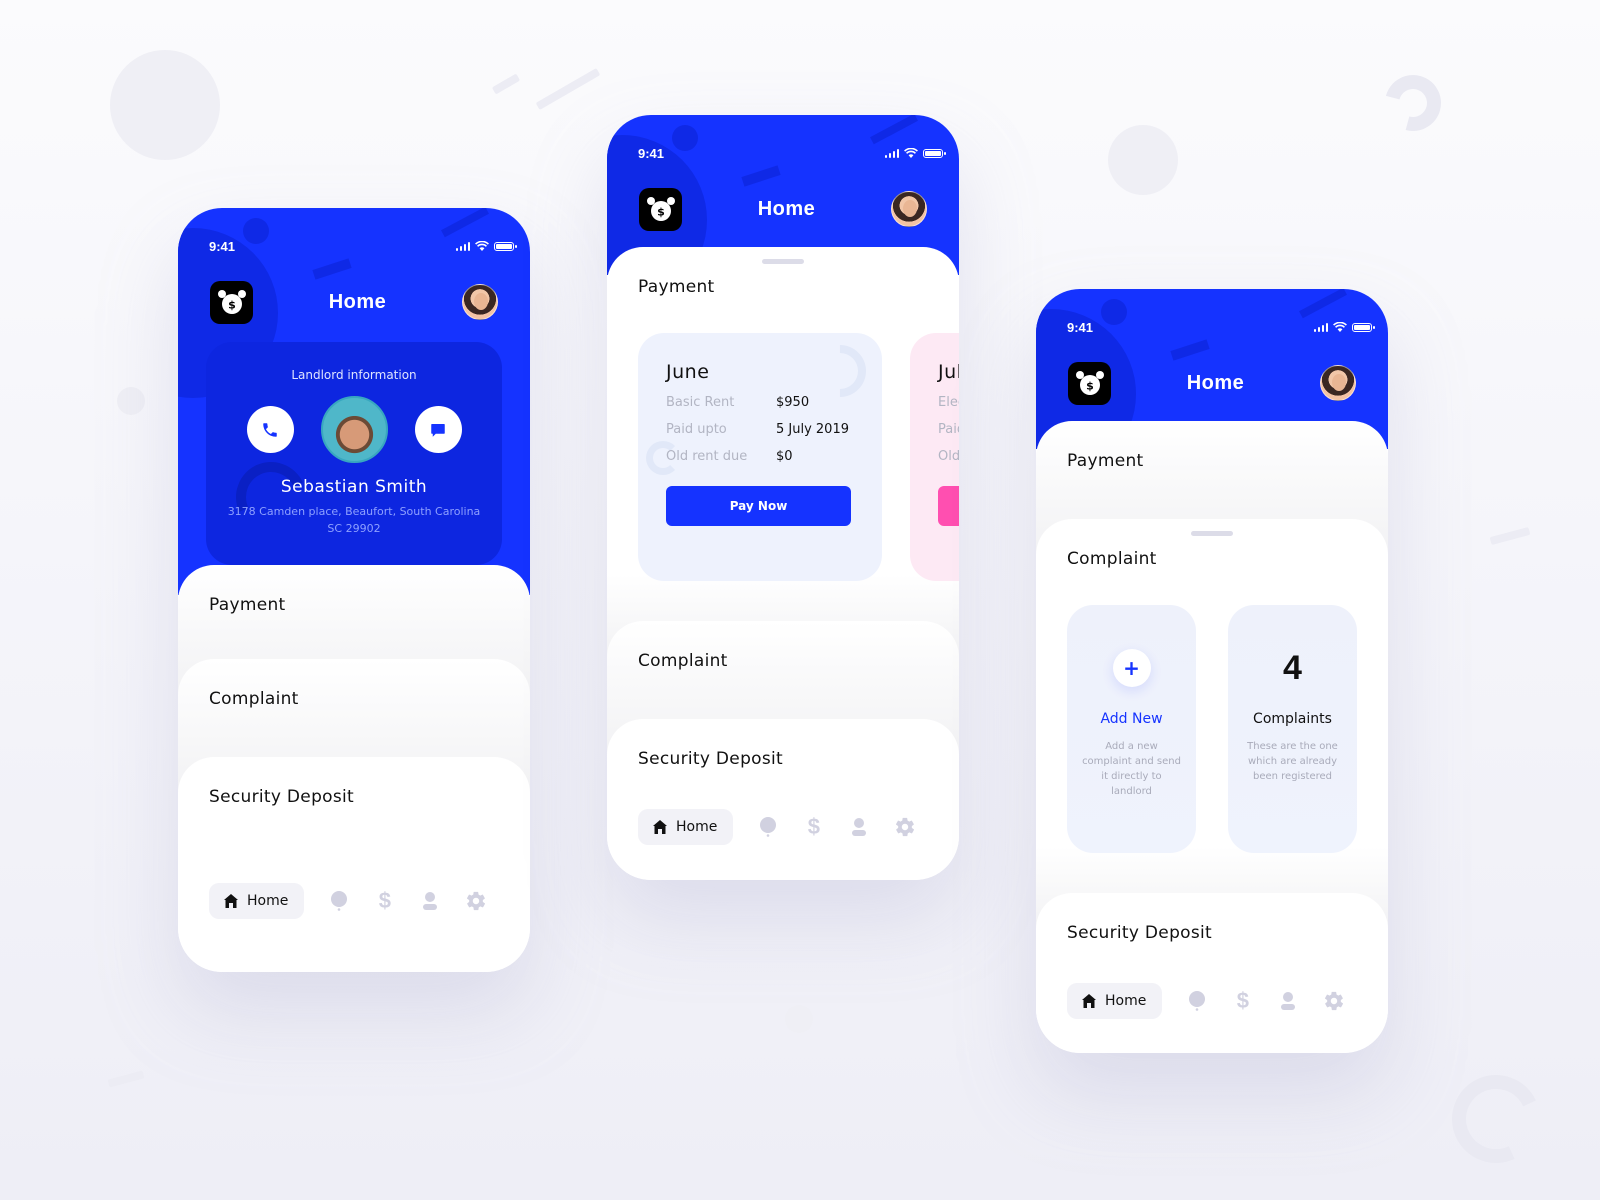  What do you see at coordinates (700, 402) in the screenshot?
I see `payment-row-label: Basic Rent` at bounding box center [700, 402].